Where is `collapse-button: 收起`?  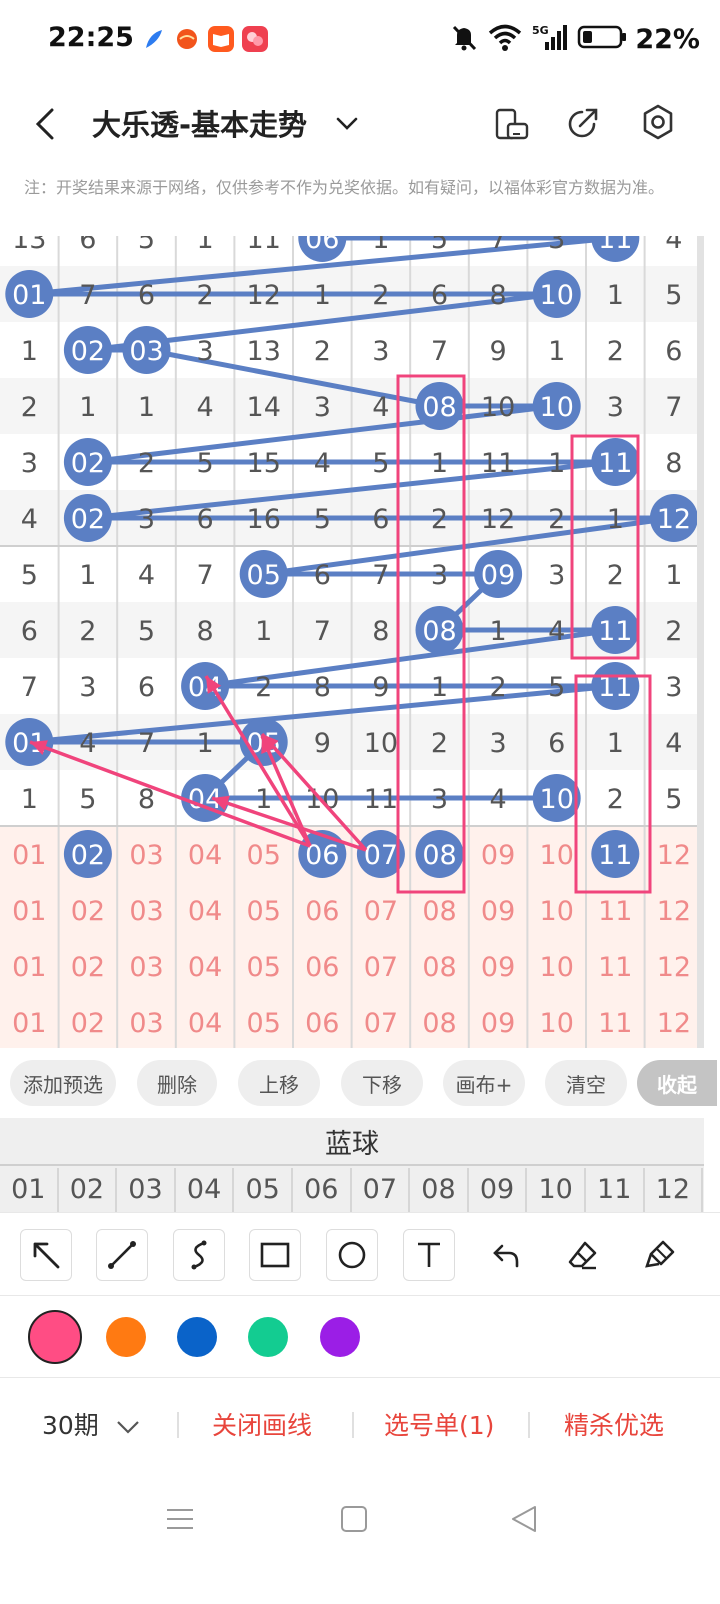 collapse-button: 收起 is located at coordinates (677, 1083).